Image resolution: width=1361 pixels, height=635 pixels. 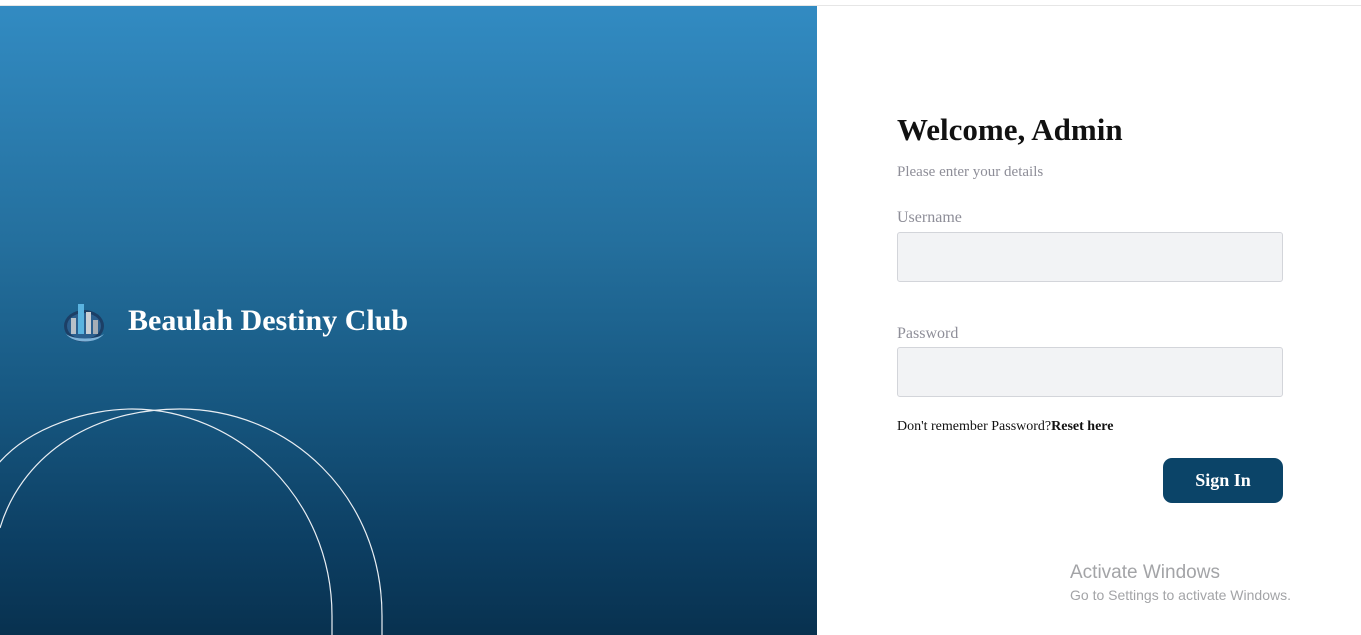 What do you see at coordinates (1180, 595) in the screenshot?
I see `watermark-subtitle: Go to Settings to activate Windows.` at bounding box center [1180, 595].